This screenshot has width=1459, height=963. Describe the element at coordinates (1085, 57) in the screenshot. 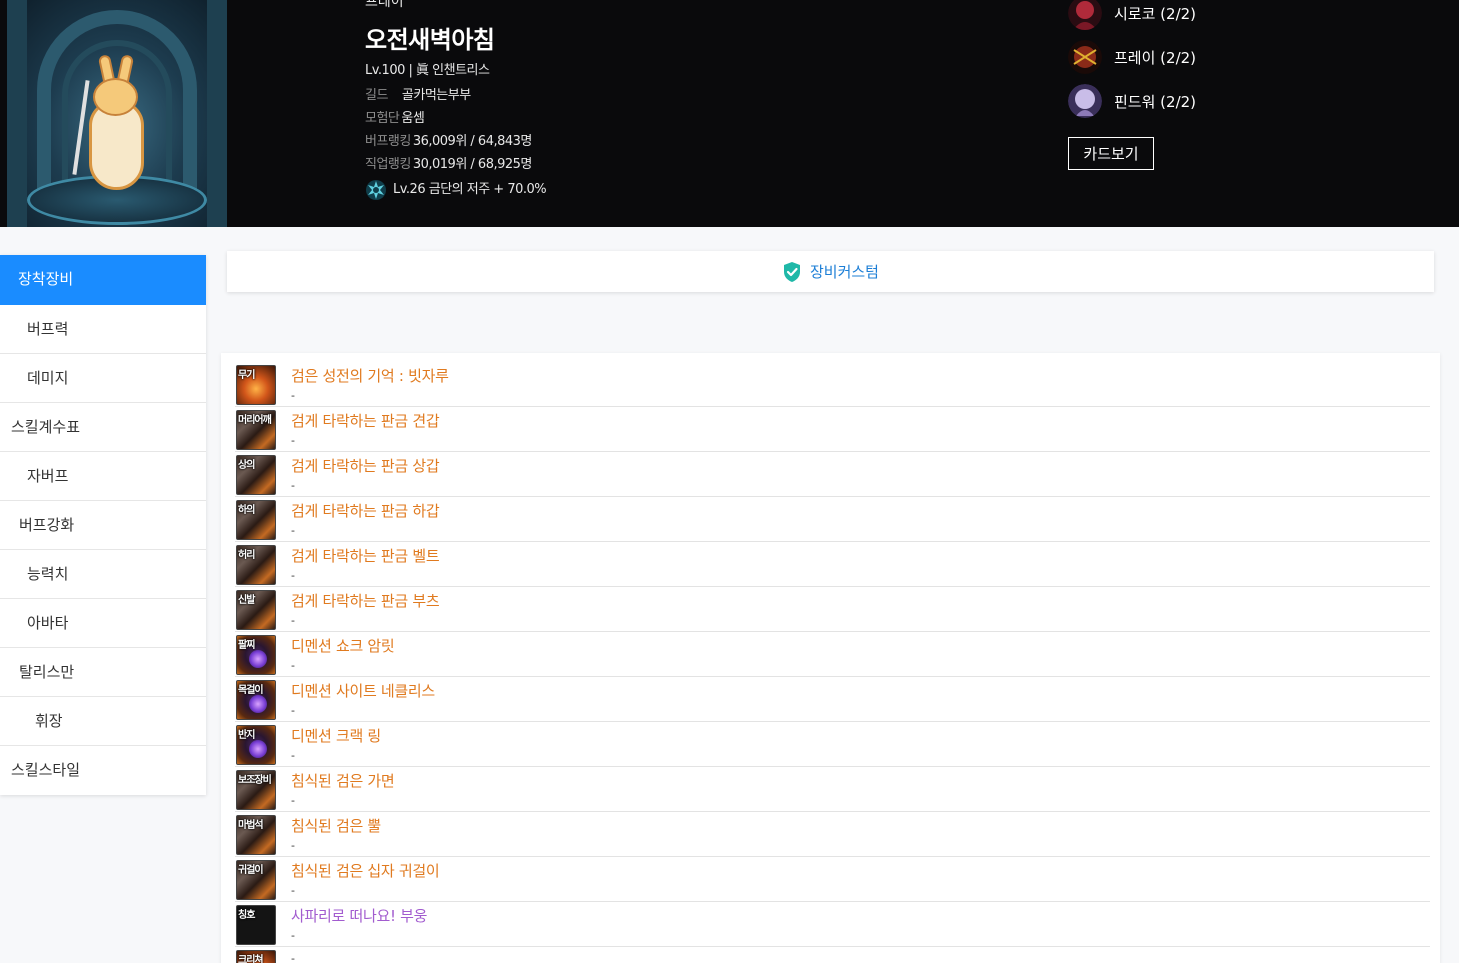

I see `prey-avatar-icon` at that location.